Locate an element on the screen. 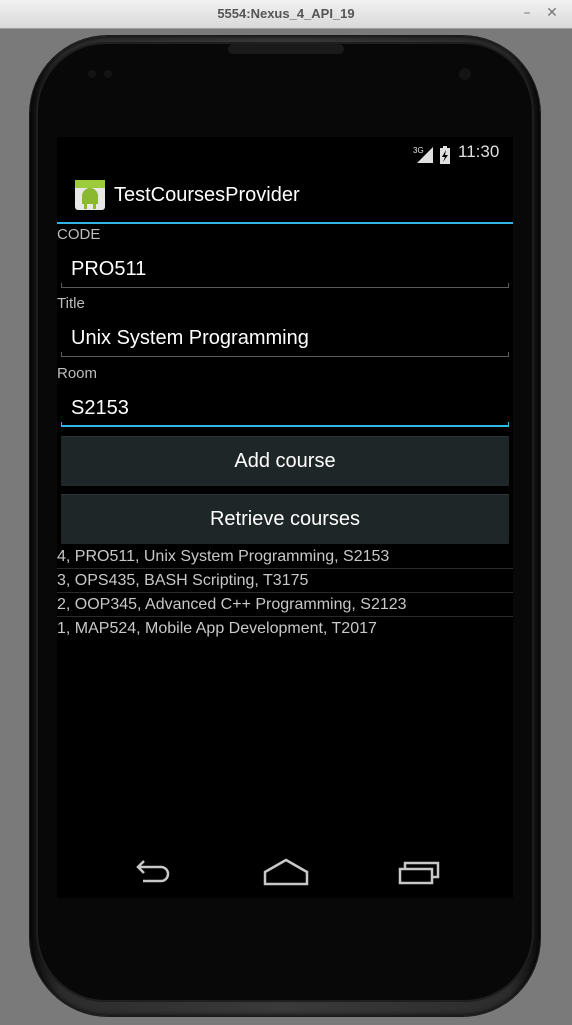  navigation-bar is located at coordinates (285, 871).